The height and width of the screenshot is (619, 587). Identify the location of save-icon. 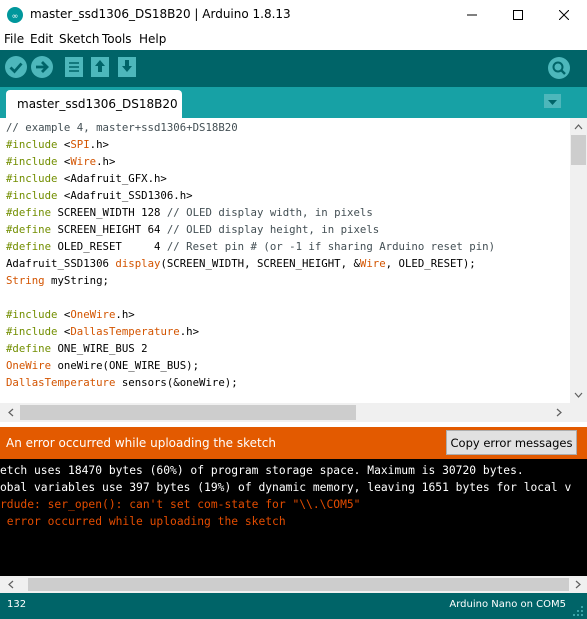
(127, 67).